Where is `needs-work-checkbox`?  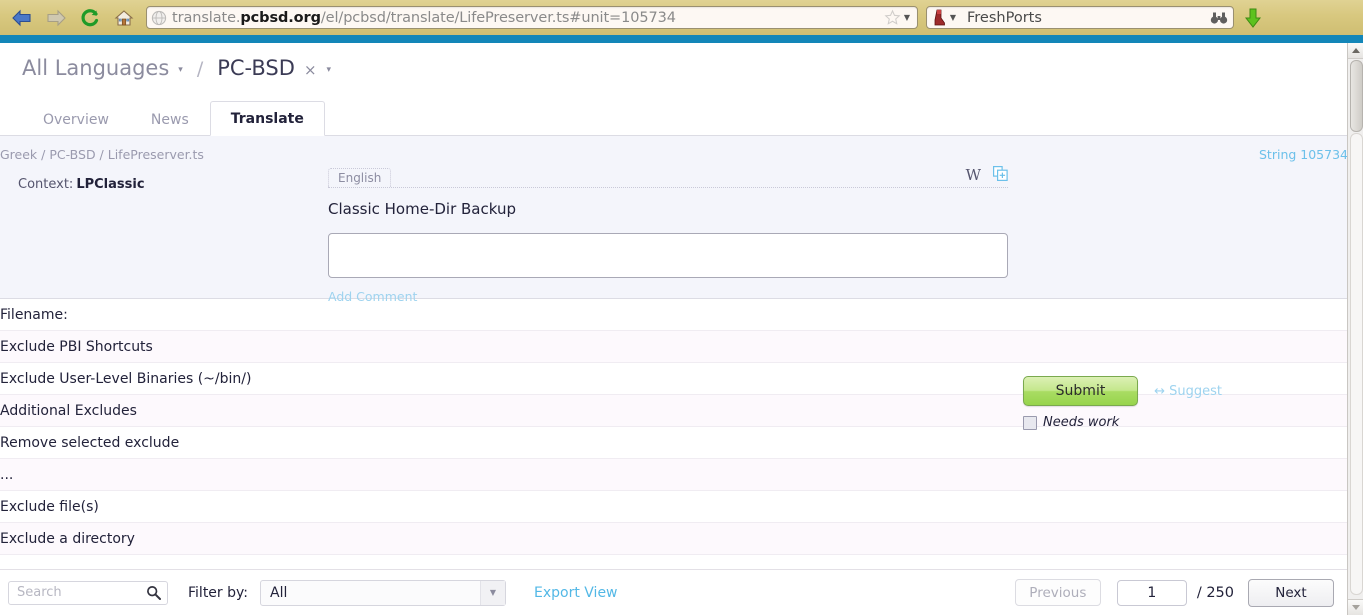 needs-work-checkbox is located at coordinates (1030, 422).